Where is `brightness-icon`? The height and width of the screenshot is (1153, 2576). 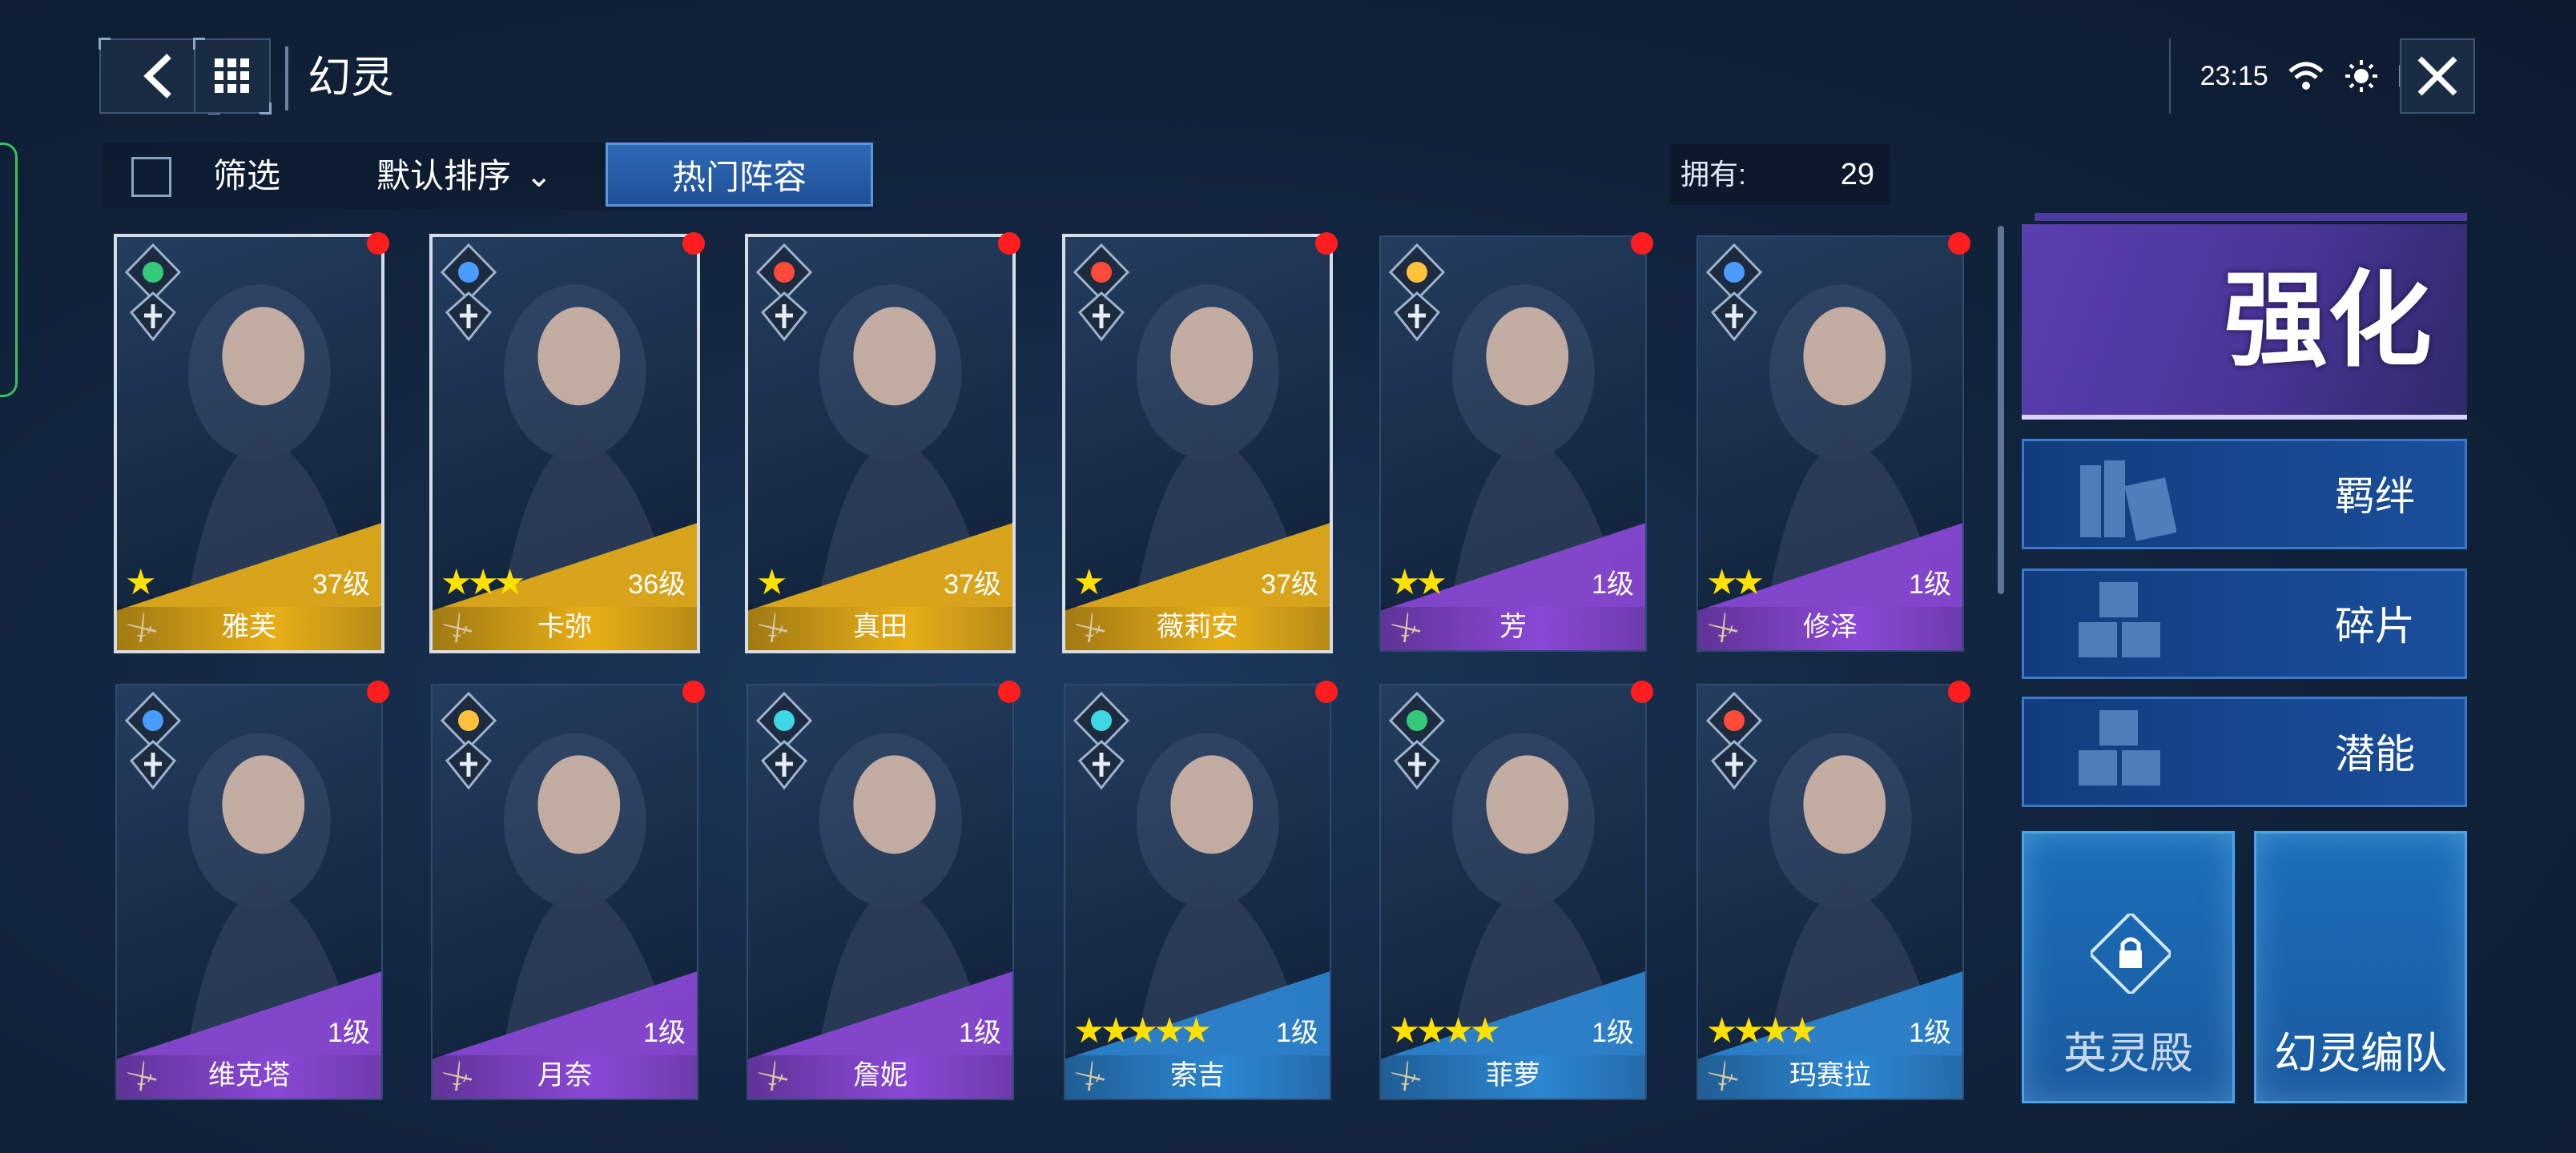
brightness-icon is located at coordinates (2361, 76).